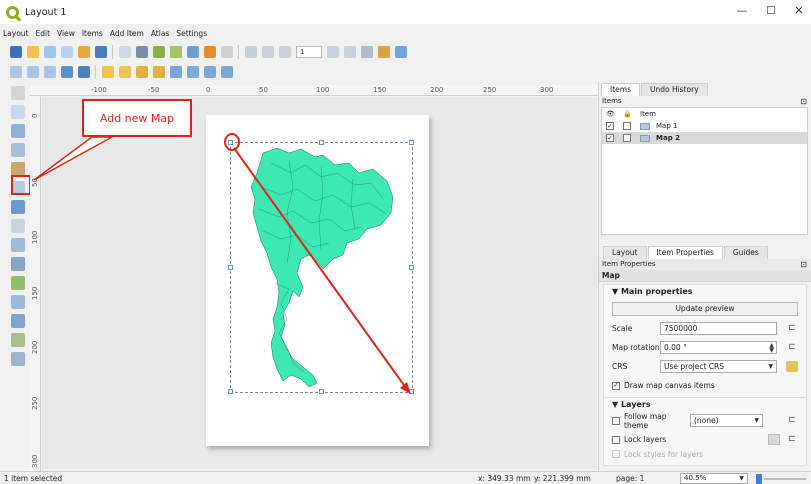  Describe the element at coordinates (309, 52) in the screenshot. I see `atlas-page-spinbox: 1` at that location.